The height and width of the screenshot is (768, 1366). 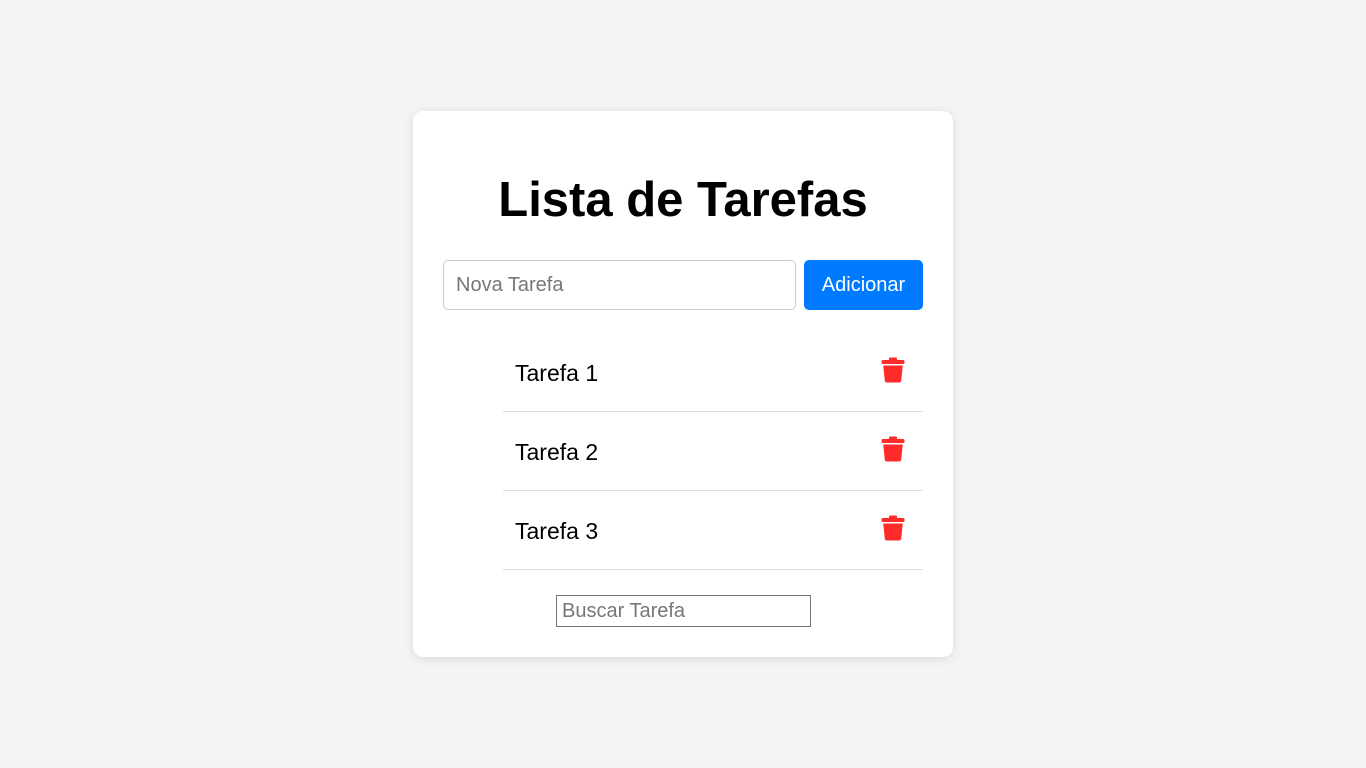 What do you see at coordinates (557, 373) in the screenshot?
I see `task-label: Tarefa 1` at bounding box center [557, 373].